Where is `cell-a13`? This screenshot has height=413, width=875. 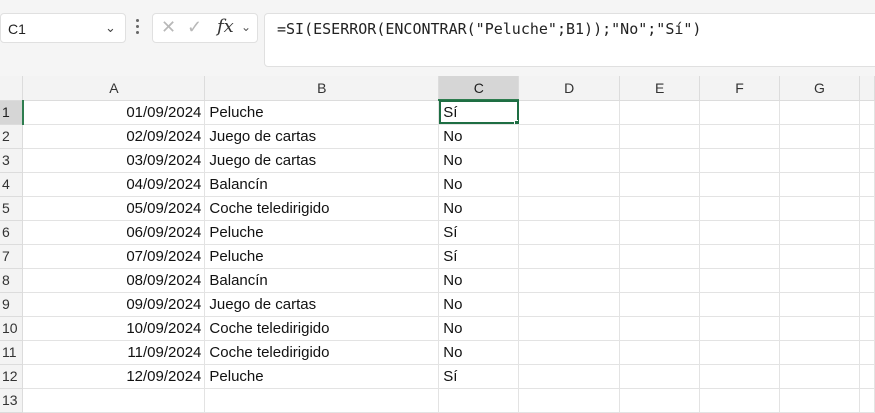 cell-a13 is located at coordinates (114, 400).